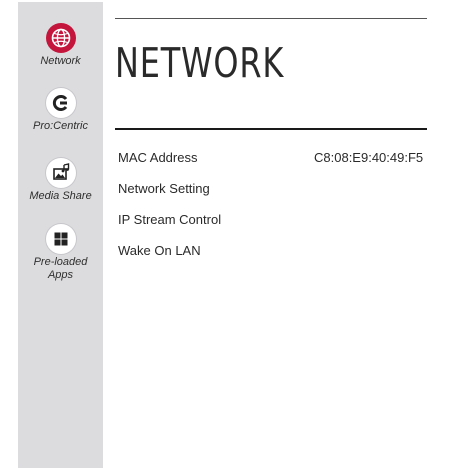 The image size is (457, 469). What do you see at coordinates (60, 126) in the screenshot?
I see `sidebar-item-label: Pro:Centric` at bounding box center [60, 126].